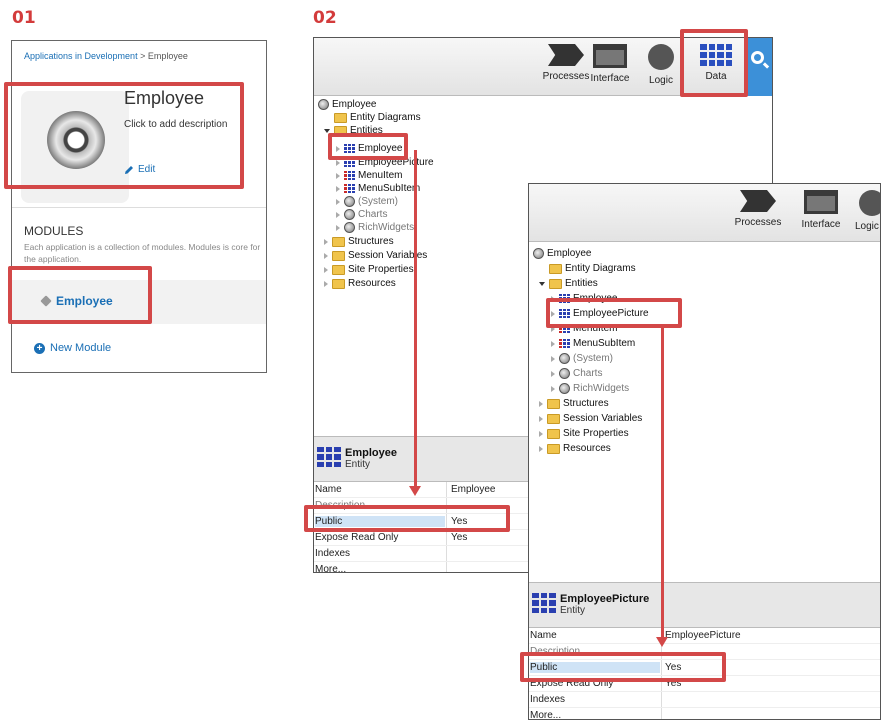  I want to click on properties-title: EmployeePicture, so click(605, 599).